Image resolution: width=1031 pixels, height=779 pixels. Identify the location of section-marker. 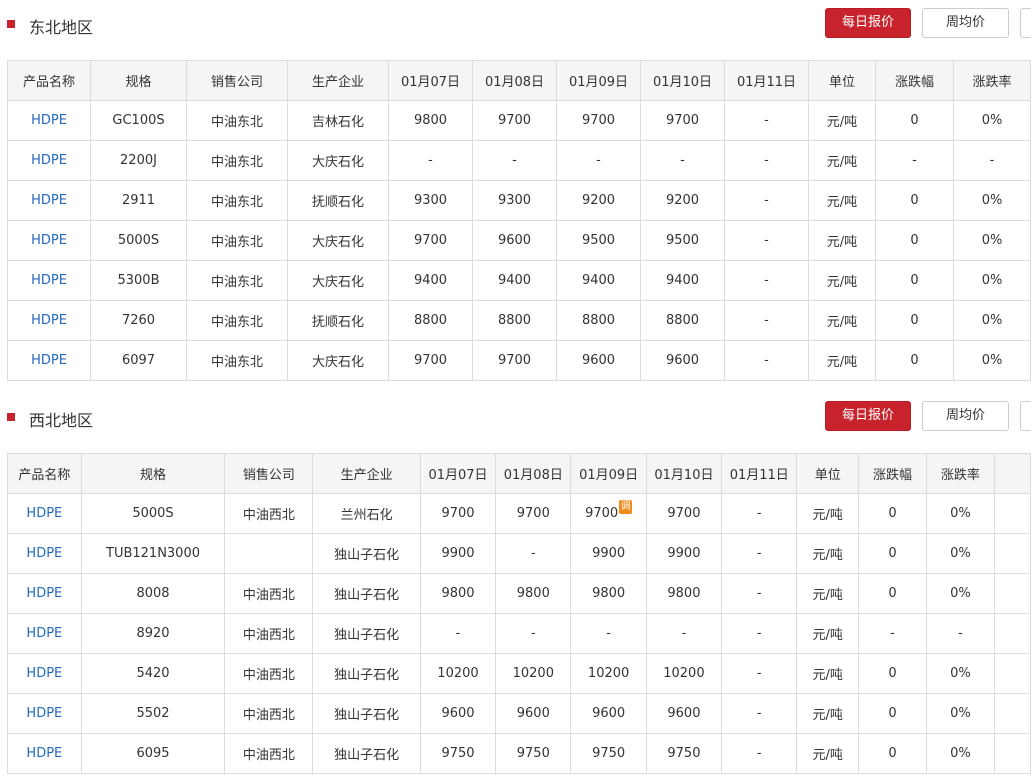
(11, 417).